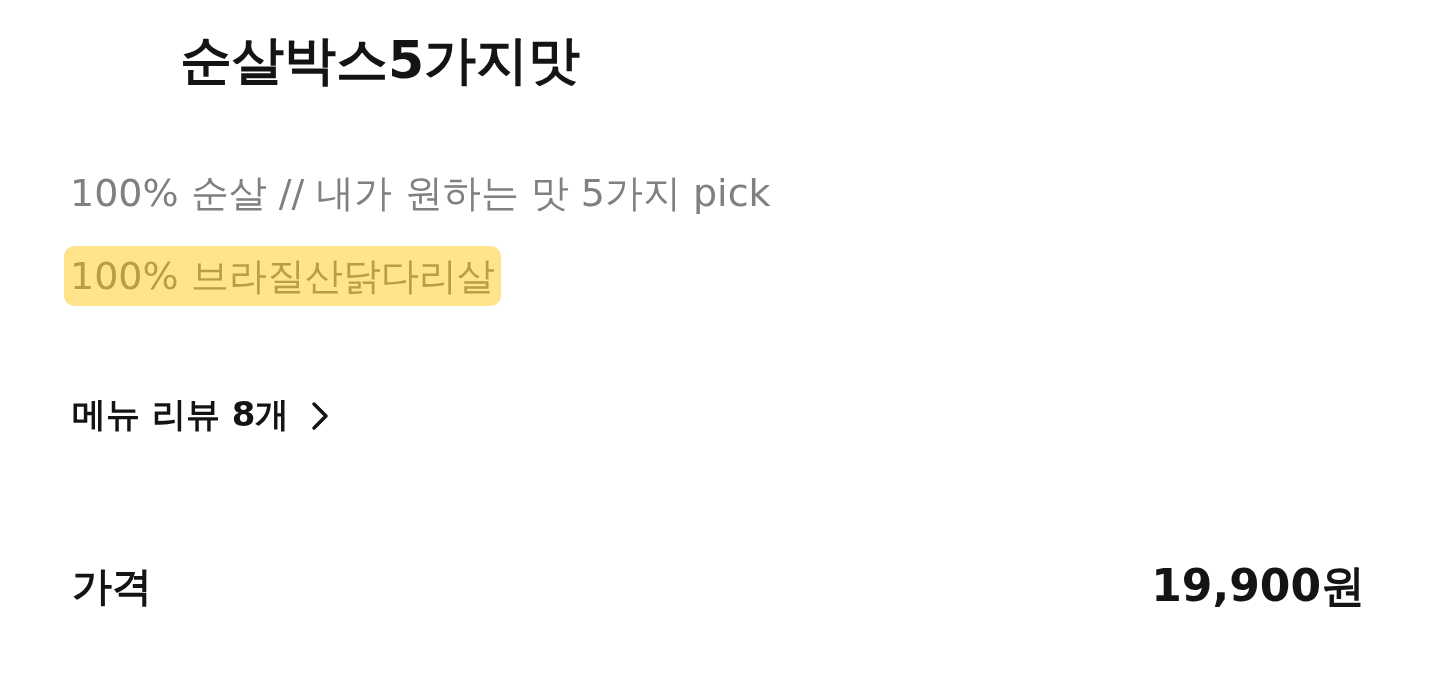 The image size is (1440, 675). I want to click on price-label: 가격, so click(112, 586).